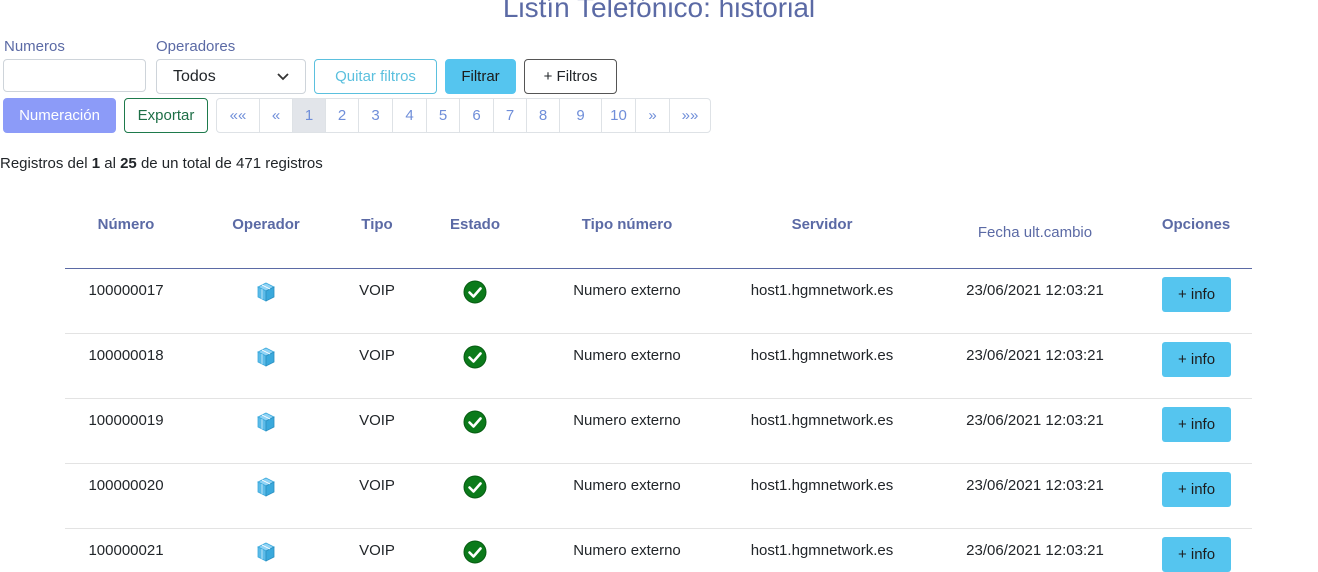 The image size is (1318, 572). I want to click on page-link: 5, so click(442, 115).